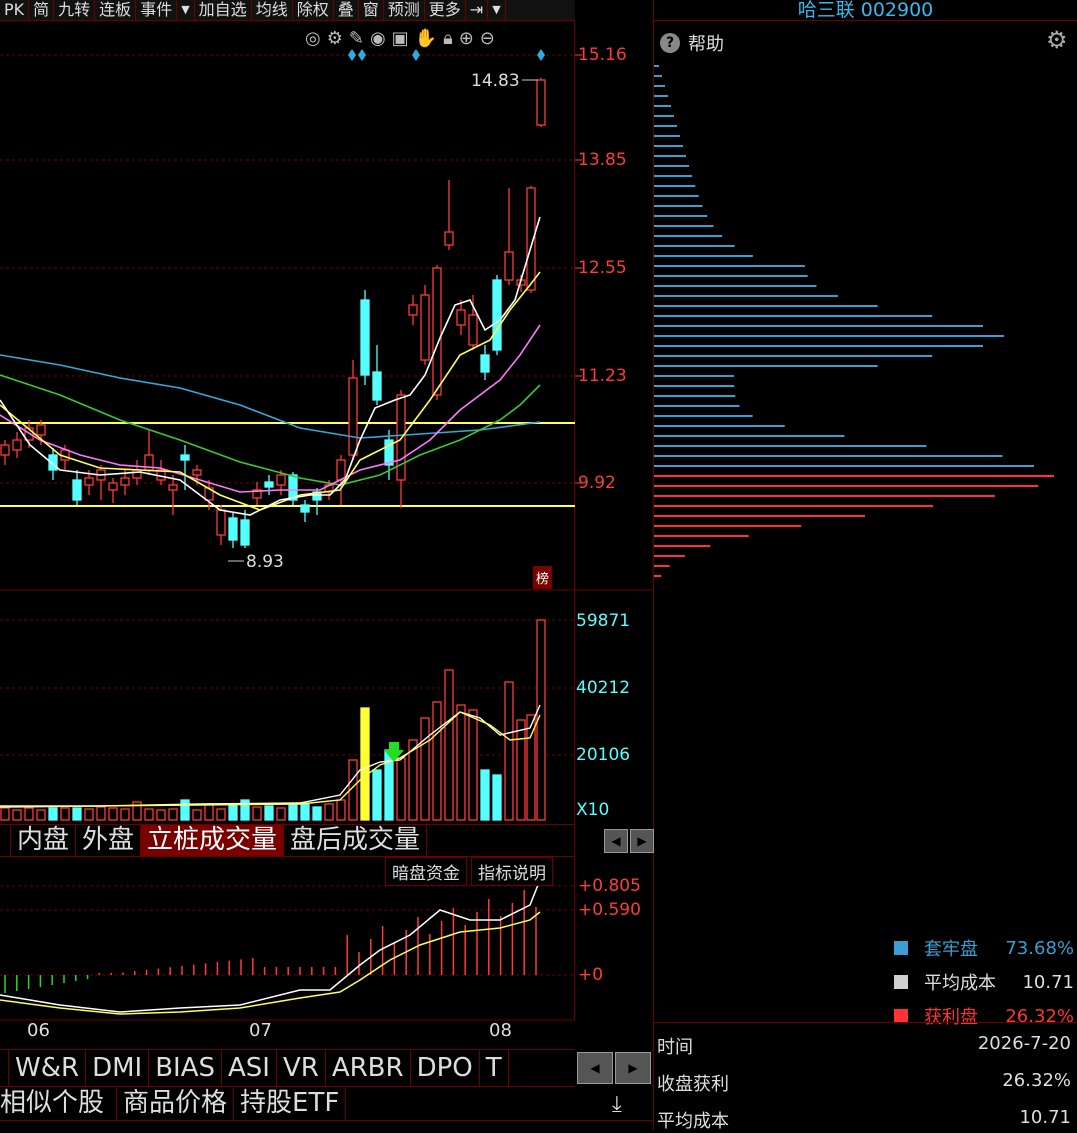 This screenshot has height=1133, width=1077. I want to click on prev-indicator-icon: ◀, so click(595, 1068).